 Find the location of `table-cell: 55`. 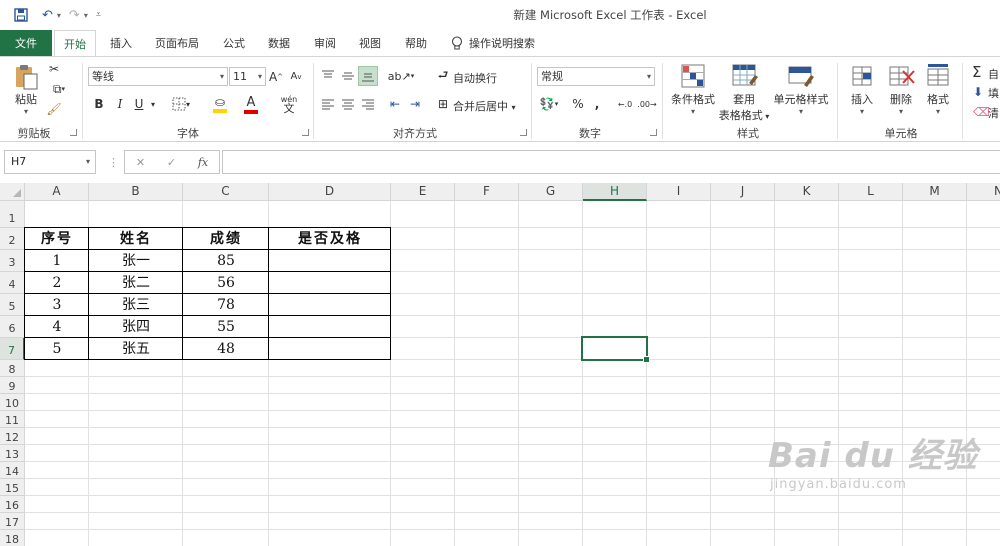

table-cell: 55 is located at coordinates (226, 327).